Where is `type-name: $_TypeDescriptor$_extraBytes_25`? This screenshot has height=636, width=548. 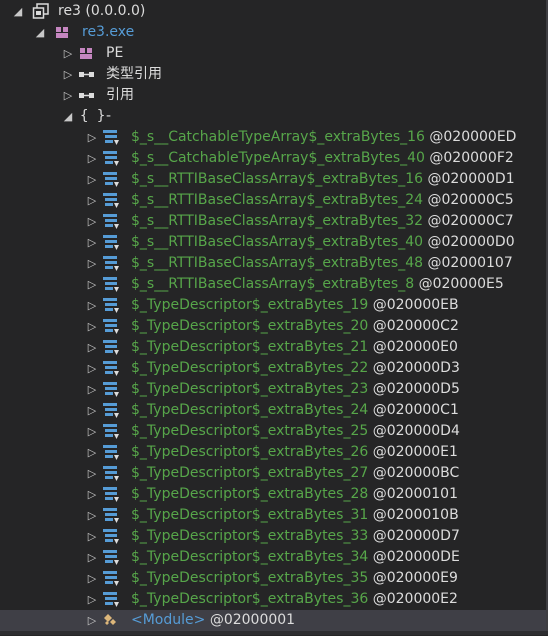 type-name: $_TypeDescriptor$_extraBytes_25 is located at coordinates (250, 431).